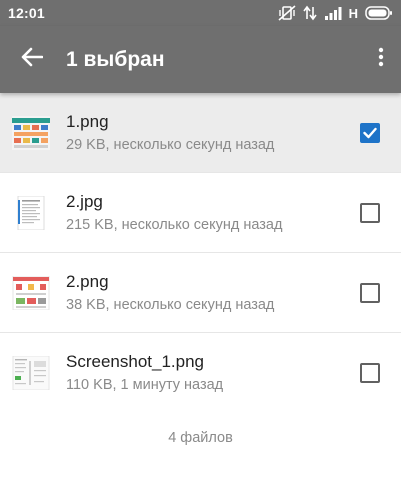  I want to click on back-button, so click(32, 59).